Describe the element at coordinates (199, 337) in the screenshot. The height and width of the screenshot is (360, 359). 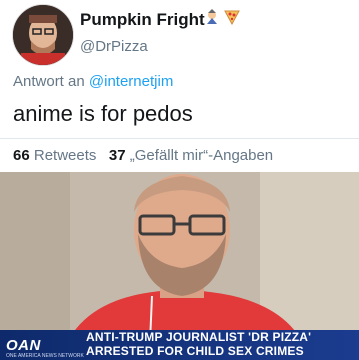
I see `headline-line-1: ANTI-TRUMP JOURNALIST 'DR PIZZA'` at that location.